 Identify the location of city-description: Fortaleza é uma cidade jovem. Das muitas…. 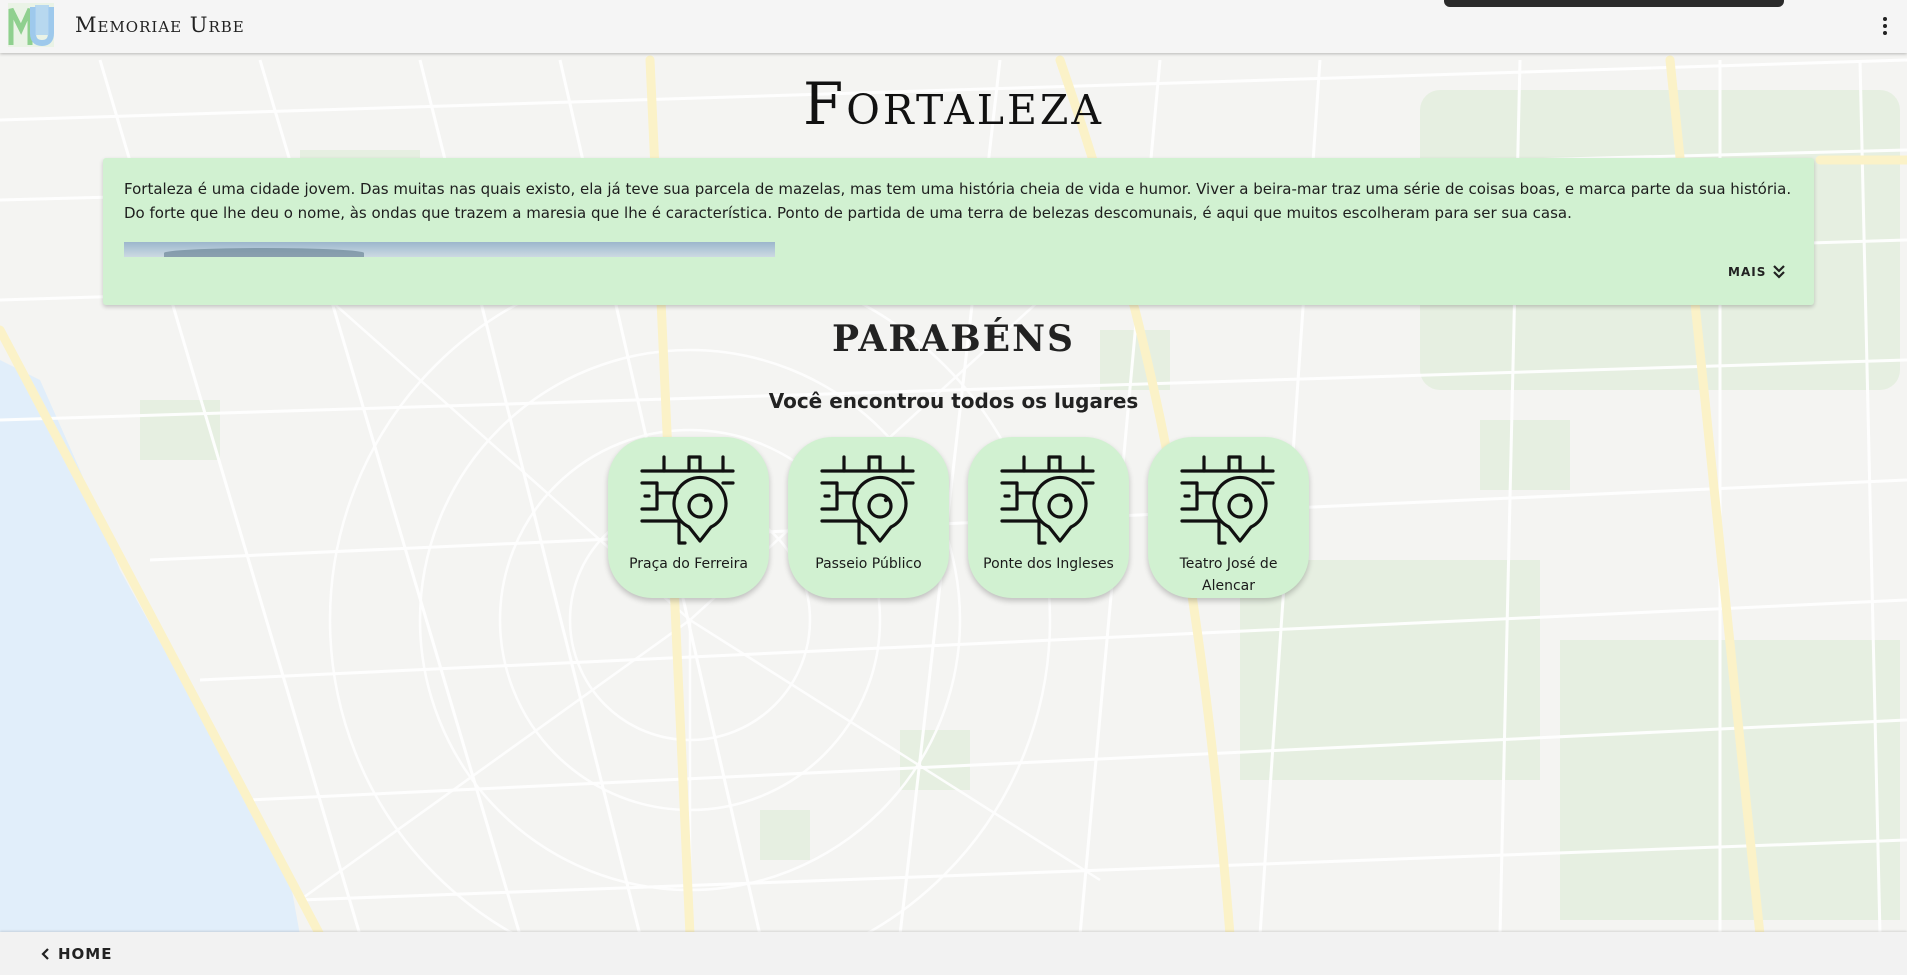
(958, 201).